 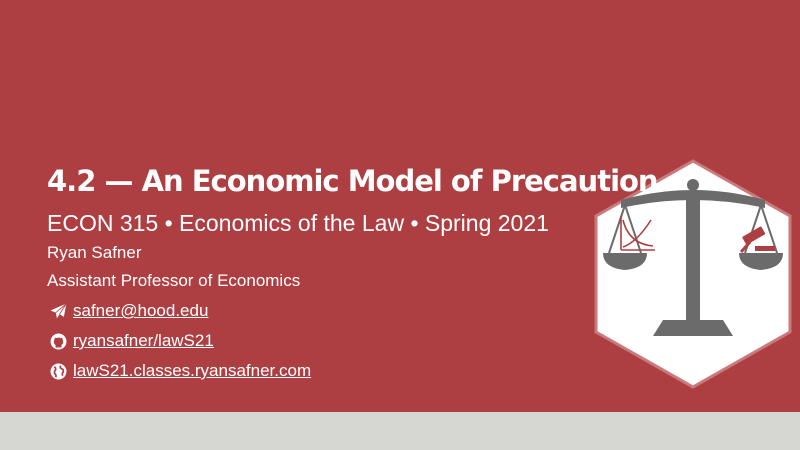 I want to click on email-link: safner@hood.edu, so click(x=140, y=311).